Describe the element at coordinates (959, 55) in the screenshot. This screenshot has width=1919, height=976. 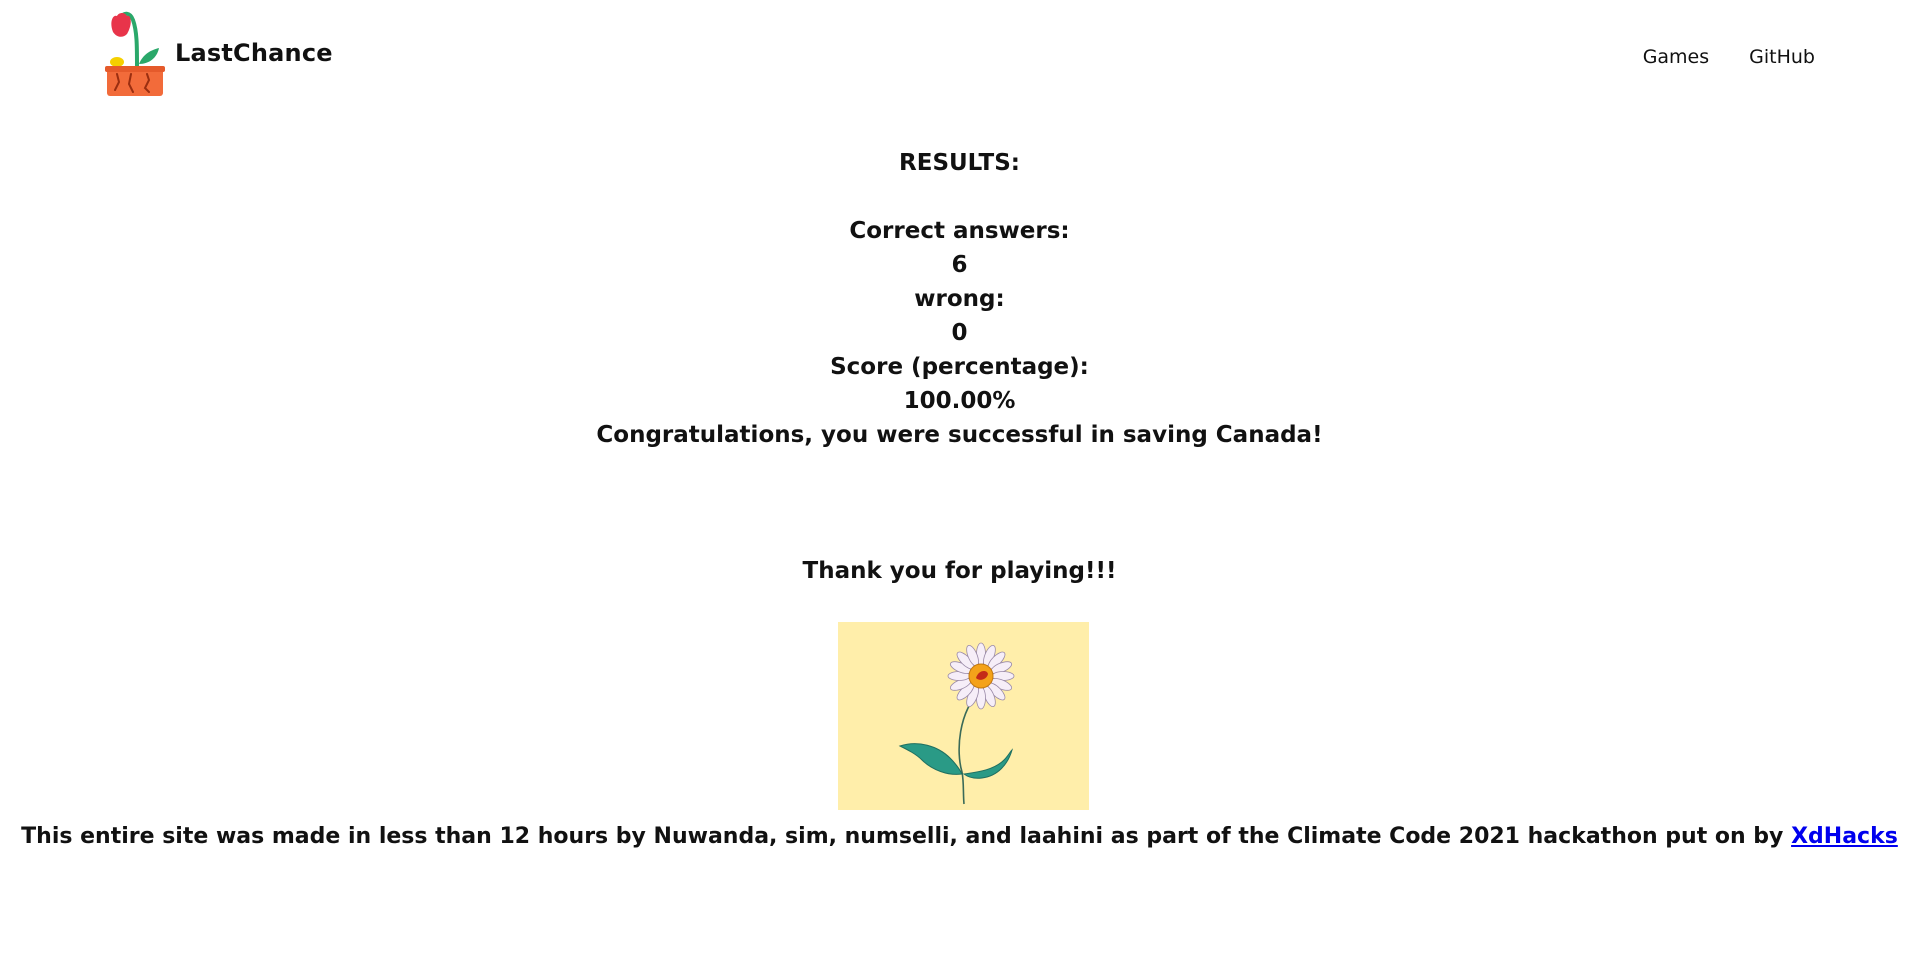
I see `site-header: LastChance Games GitHub` at that location.